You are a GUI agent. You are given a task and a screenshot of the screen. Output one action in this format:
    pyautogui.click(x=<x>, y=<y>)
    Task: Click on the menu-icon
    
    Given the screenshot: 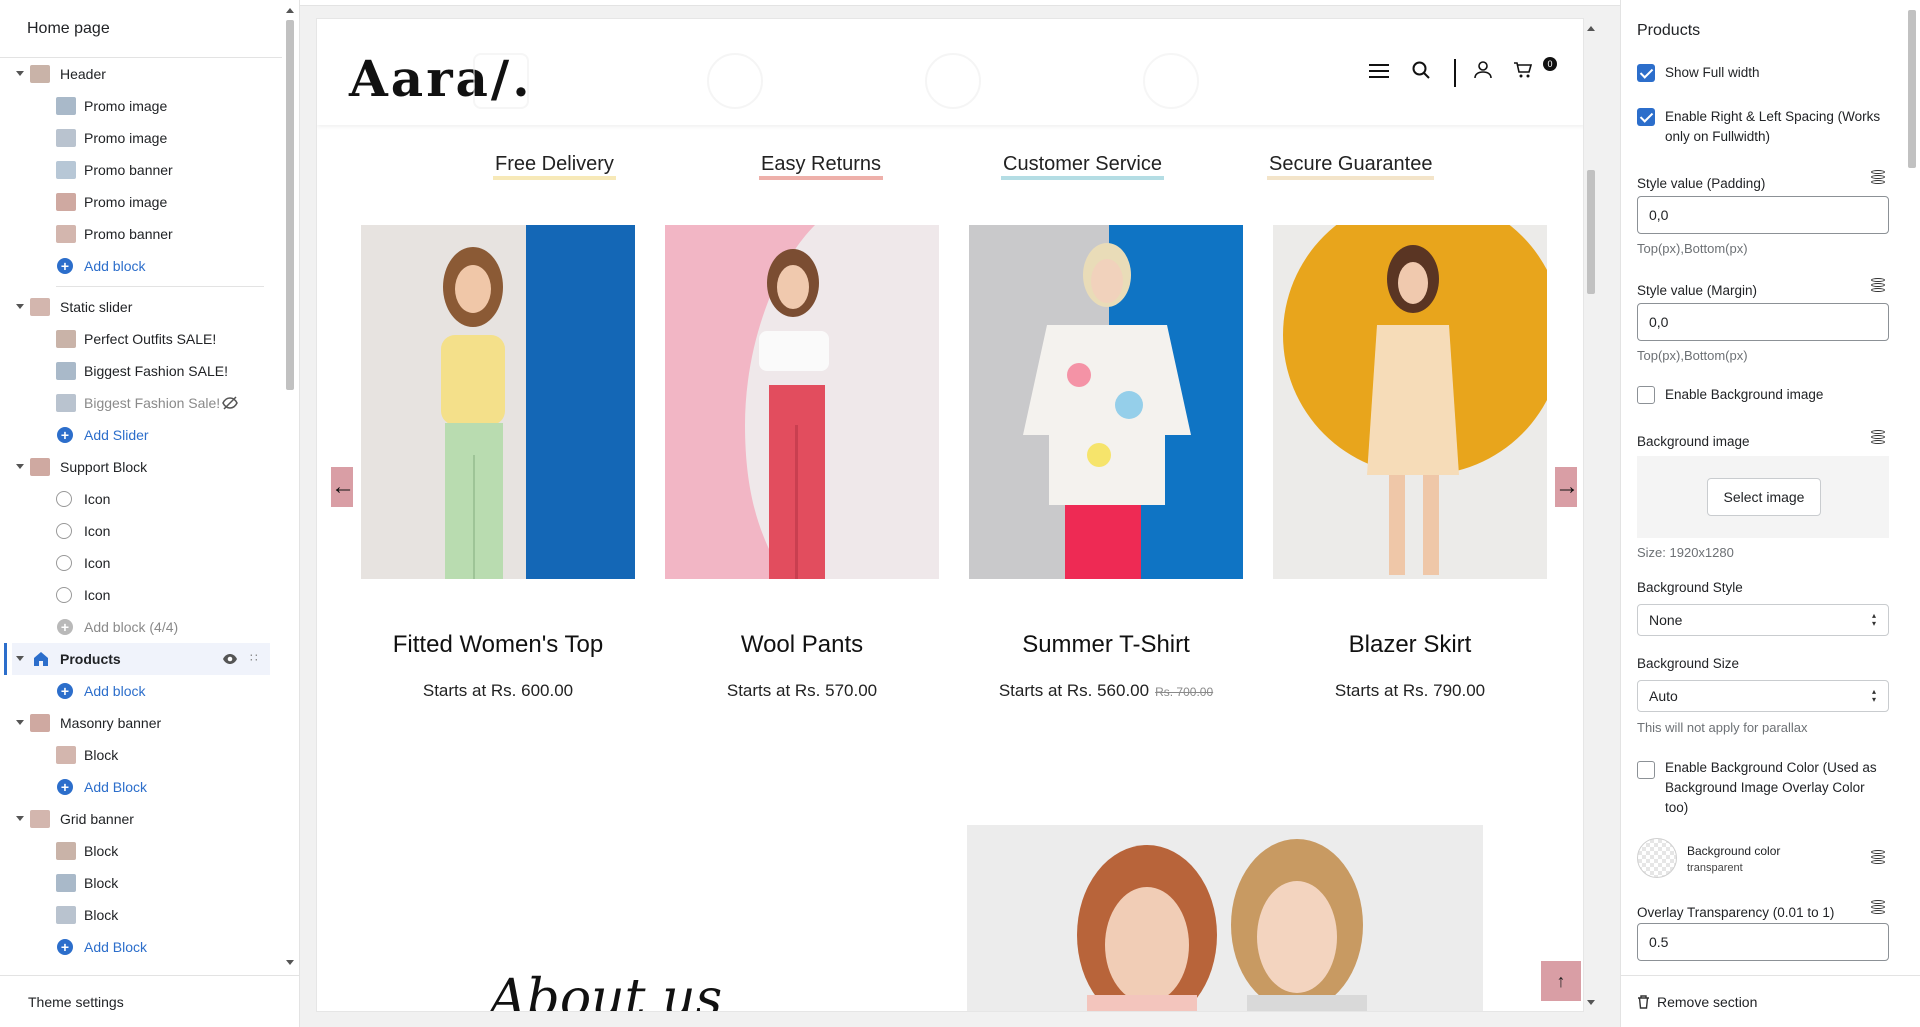 What is the action you would take?
    pyautogui.click(x=1379, y=73)
    